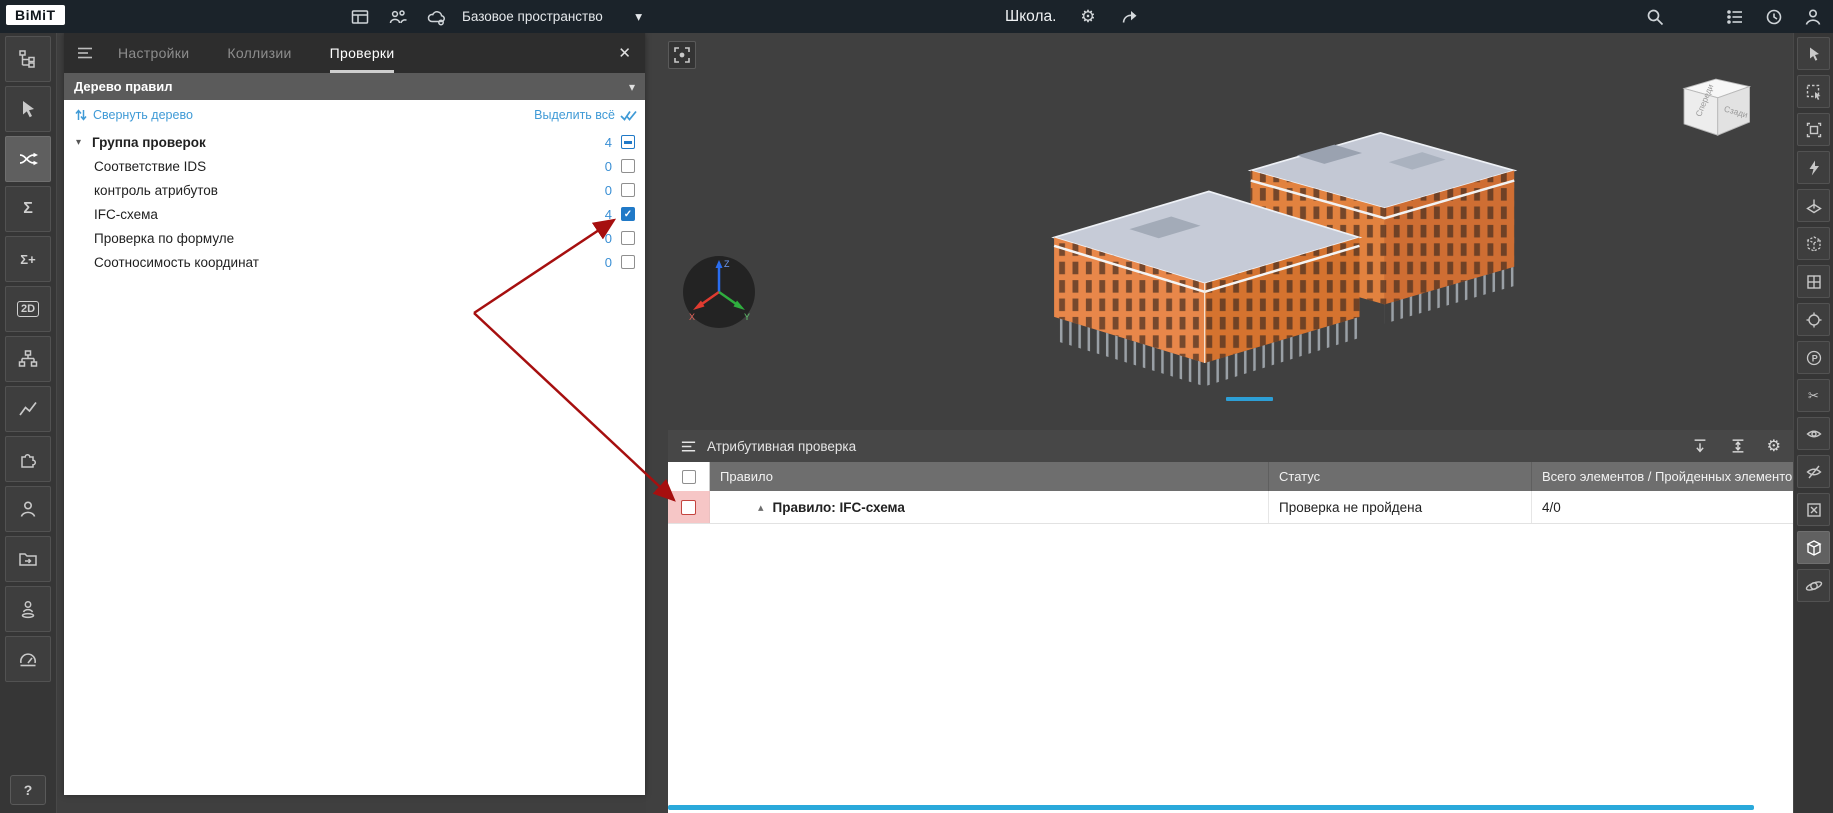 The image size is (1833, 813). Describe the element at coordinates (1738, 446) in the screenshot. I see `row-height-icon` at that location.